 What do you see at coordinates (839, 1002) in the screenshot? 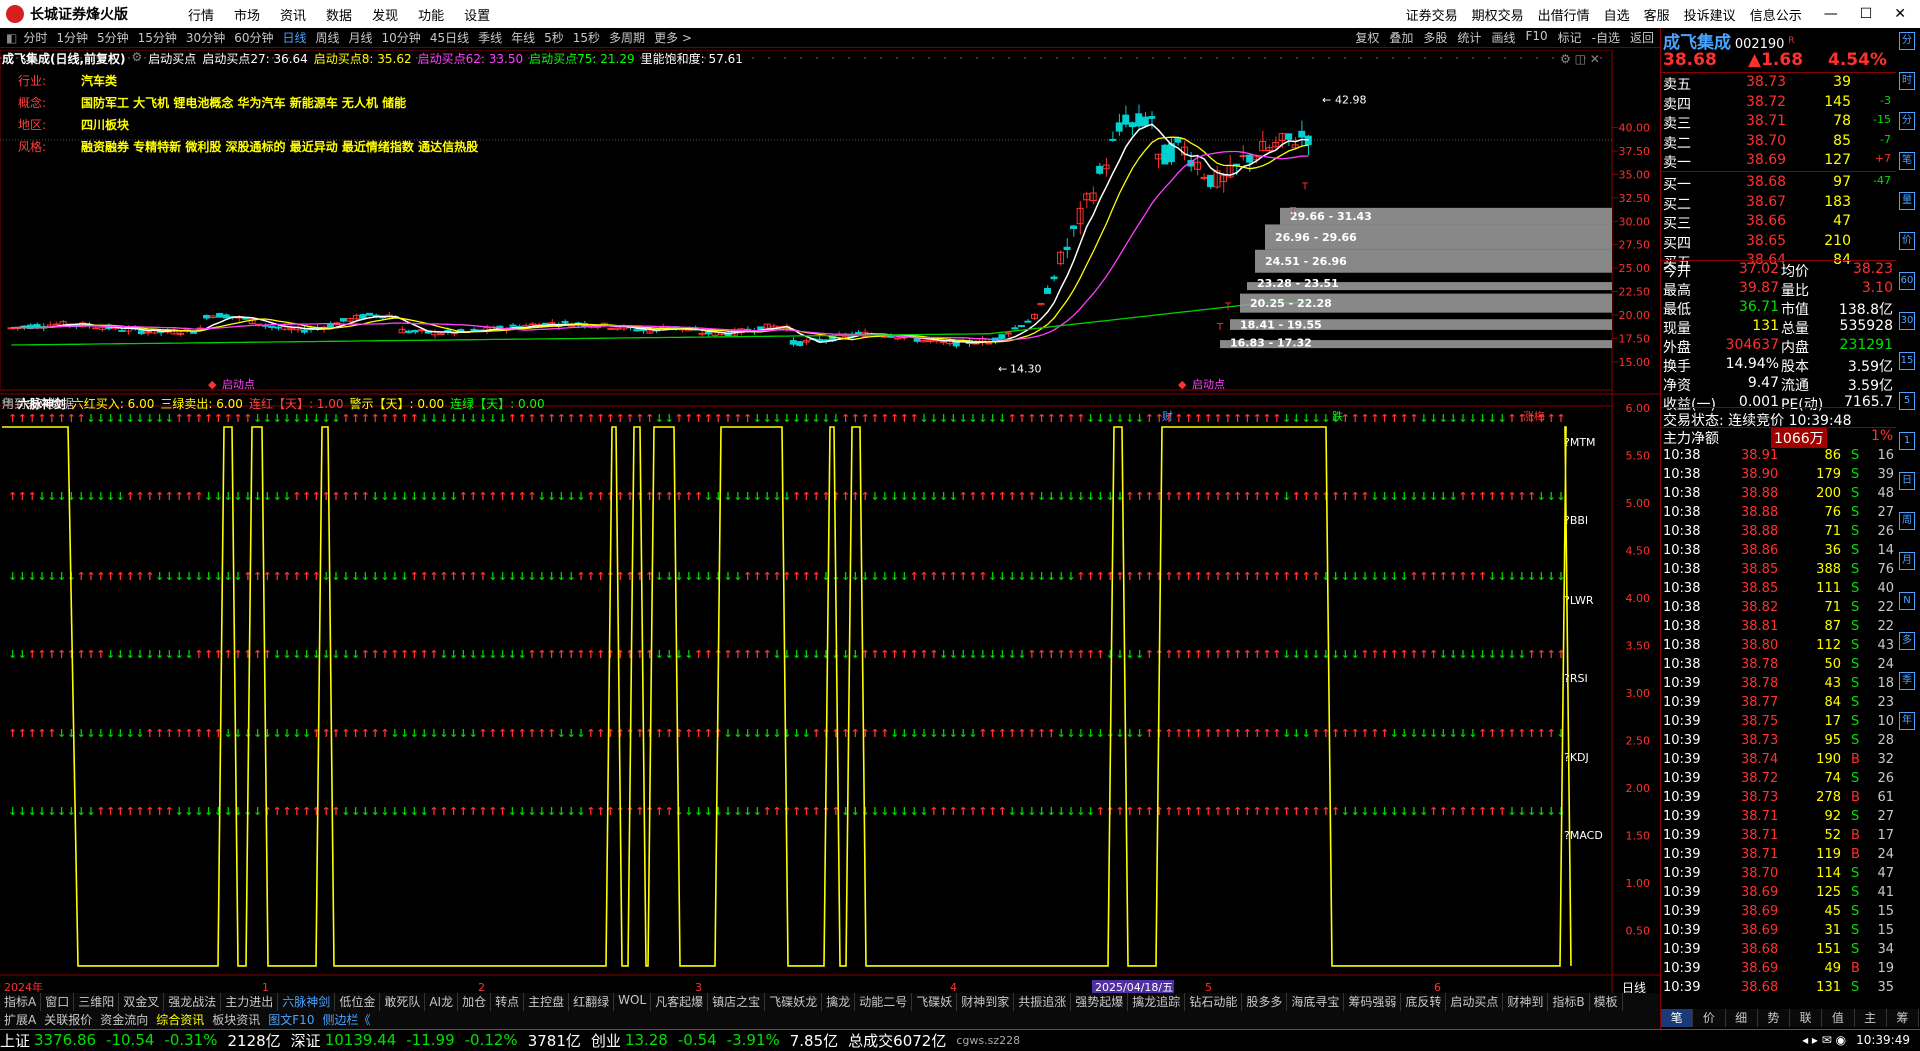
I see `indicator-tab: 擒龙` at bounding box center [839, 1002].